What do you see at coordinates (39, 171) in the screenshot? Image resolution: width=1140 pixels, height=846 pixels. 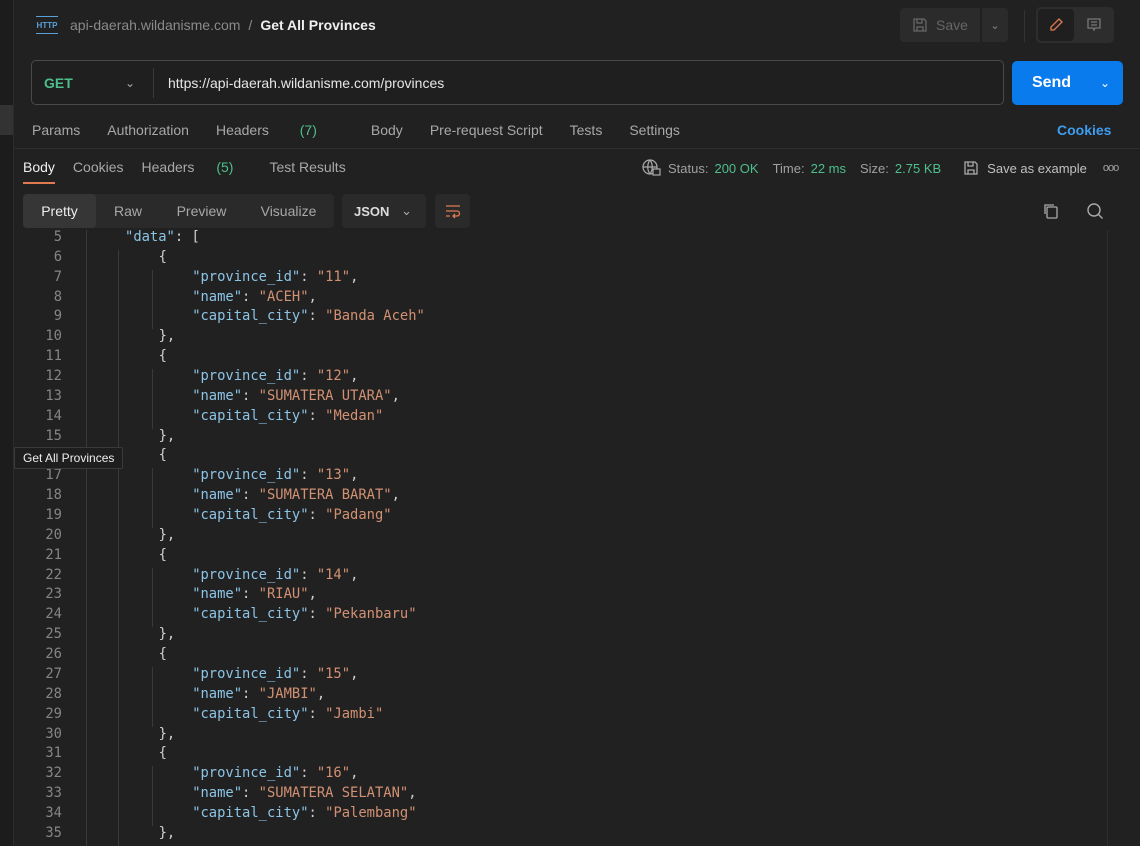 I see `tab-response-body: Body` at bounding box center [39, 171].